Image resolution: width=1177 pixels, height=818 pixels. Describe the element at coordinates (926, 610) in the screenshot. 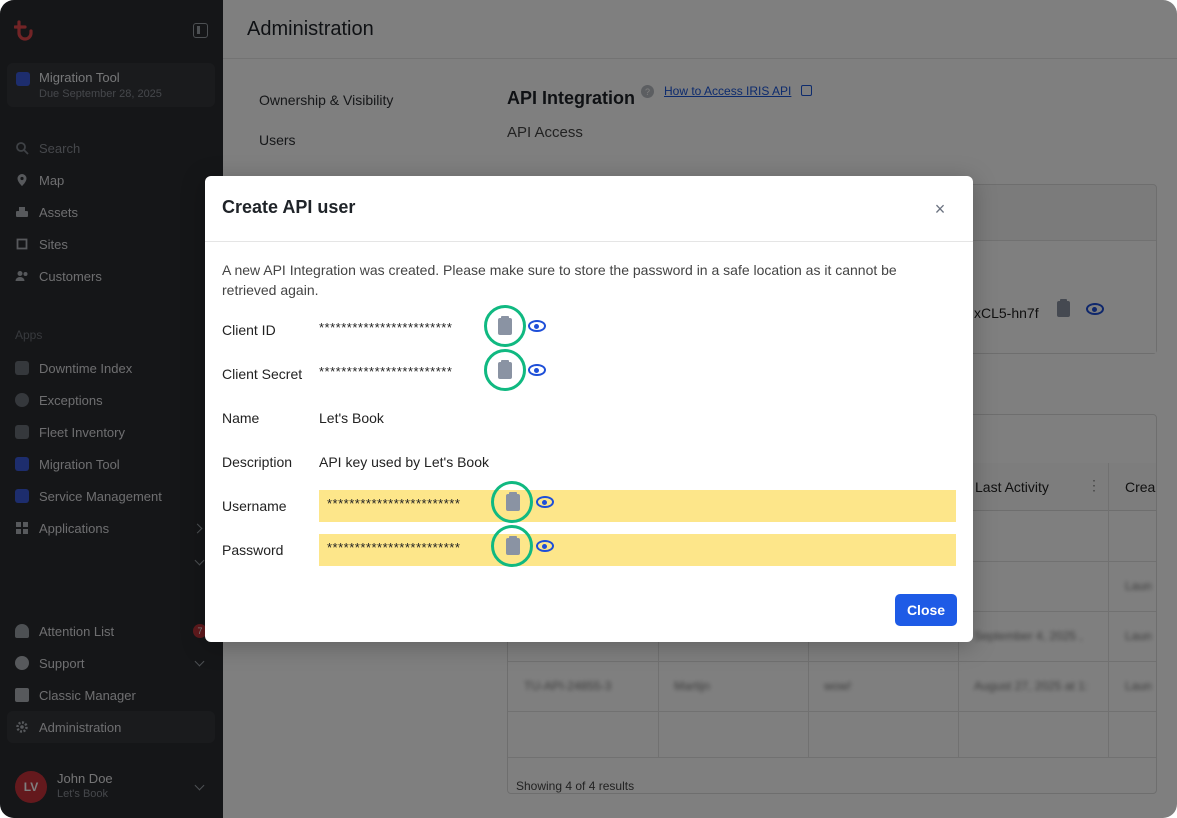

I see `close-button: Close` at that location.